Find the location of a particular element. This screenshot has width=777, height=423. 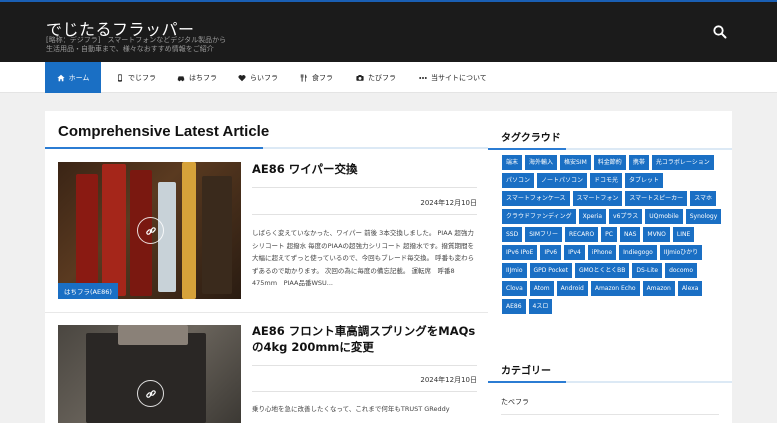

tag-link: SSD is located at coordinates (512, 234).